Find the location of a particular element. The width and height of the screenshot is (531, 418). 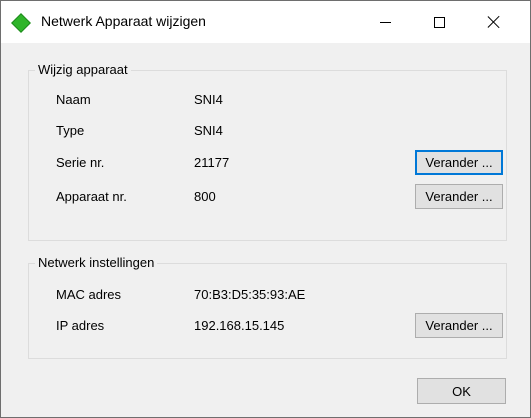

minimize-icon is located at coordinates (385, 22).